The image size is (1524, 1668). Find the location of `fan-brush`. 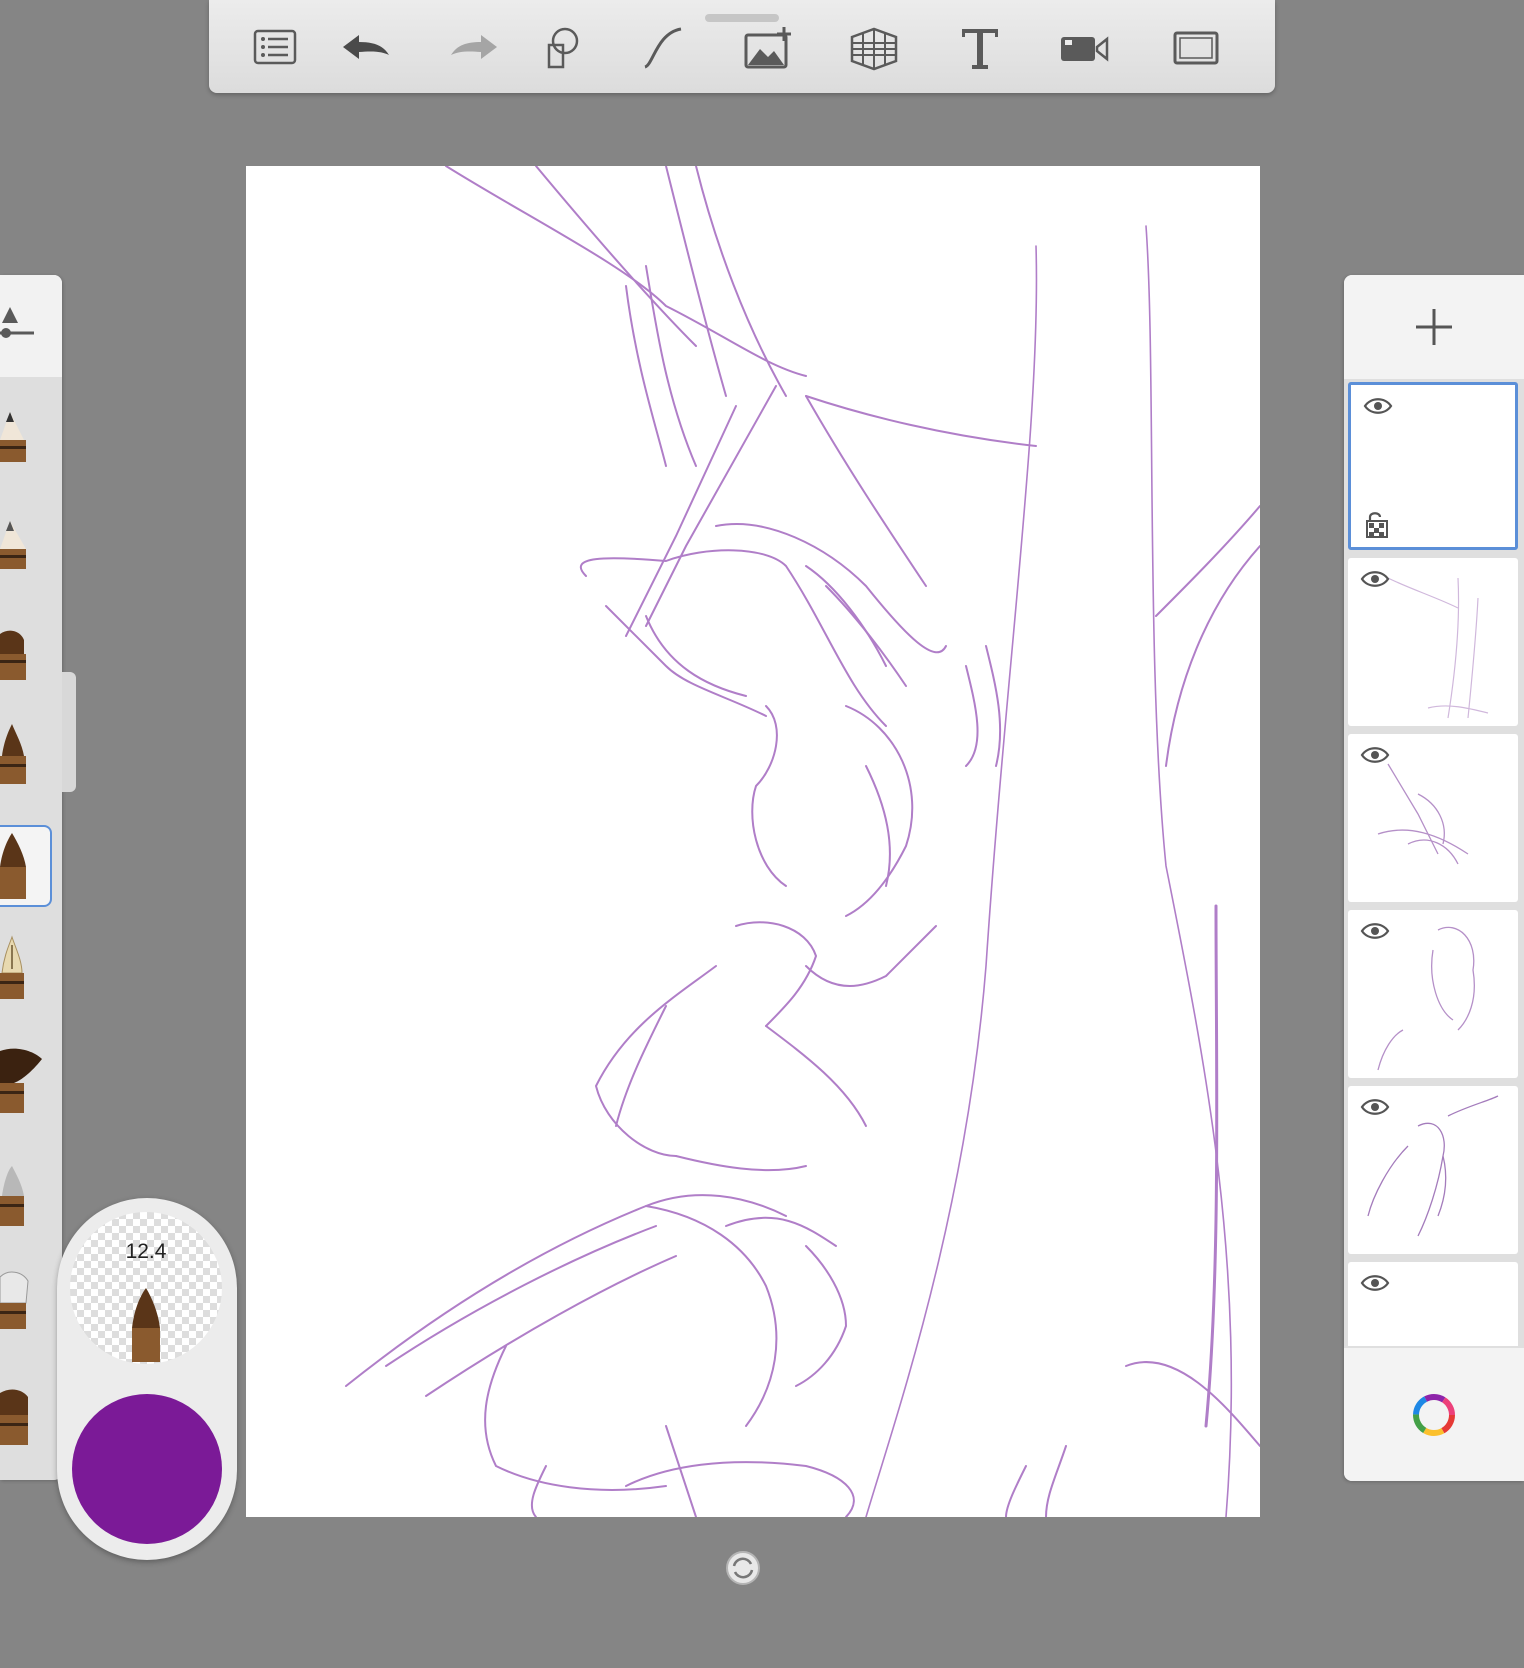

fan-brush is located at coordinates (26, 1086).